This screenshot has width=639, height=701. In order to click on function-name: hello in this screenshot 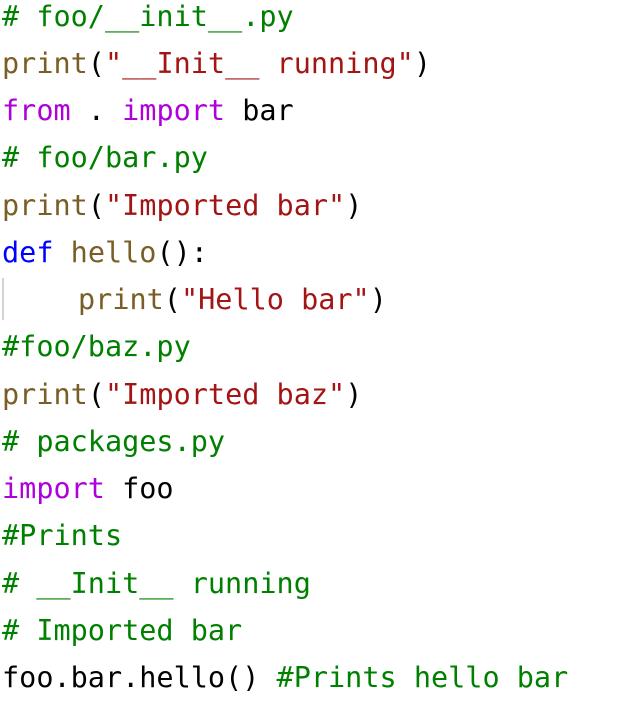, I will do `click(113, 252)`.